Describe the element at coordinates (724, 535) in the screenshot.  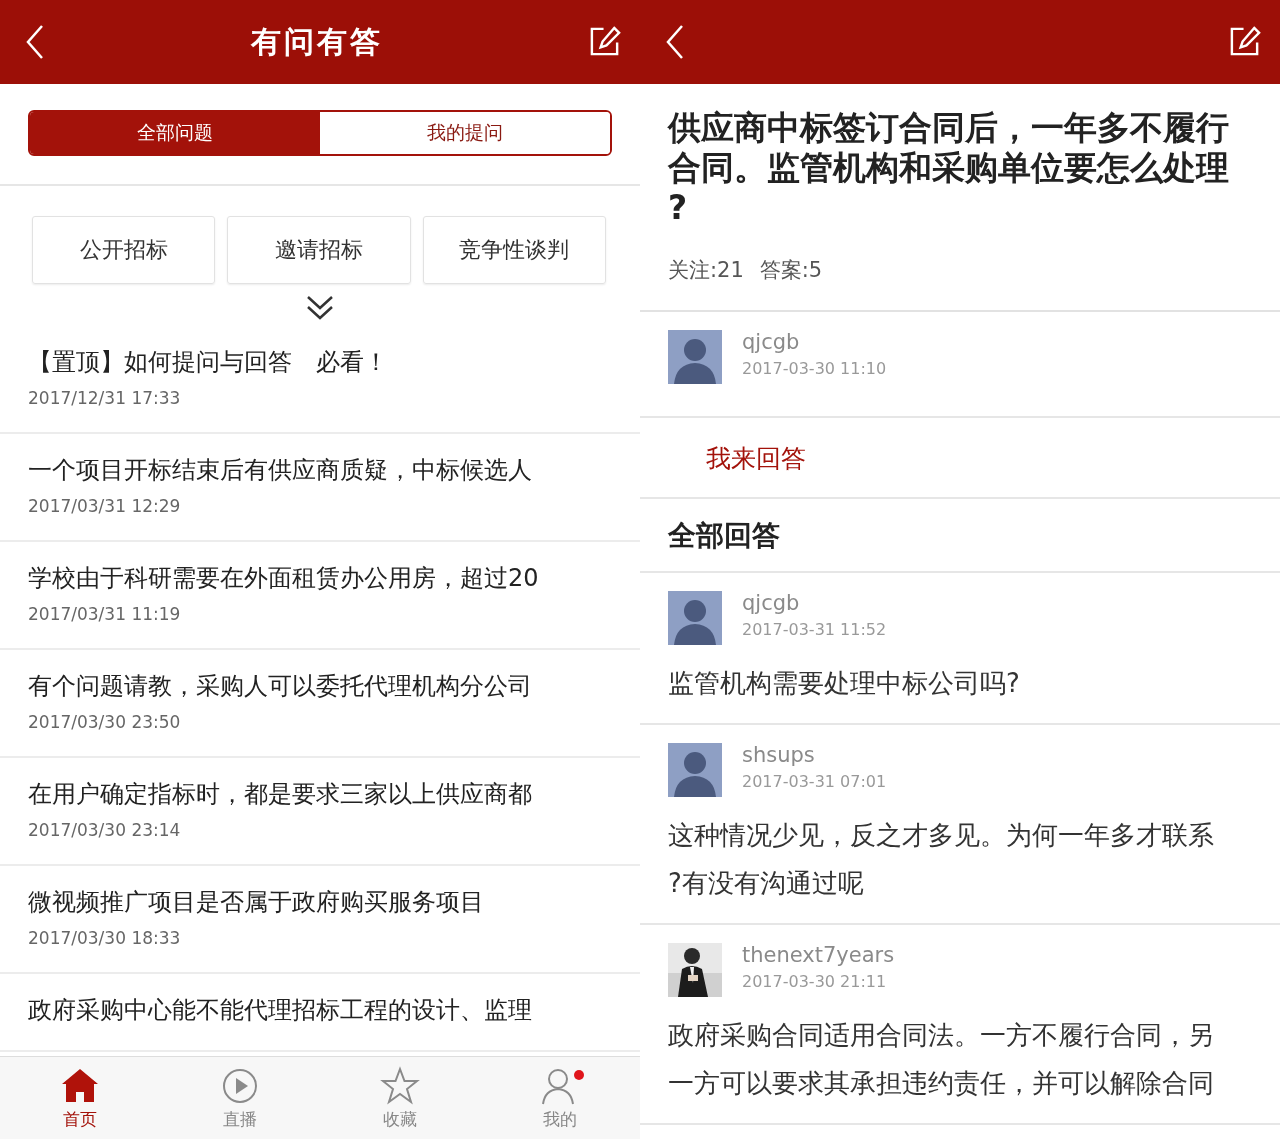
I see `section-title: 全部回答` at that location.